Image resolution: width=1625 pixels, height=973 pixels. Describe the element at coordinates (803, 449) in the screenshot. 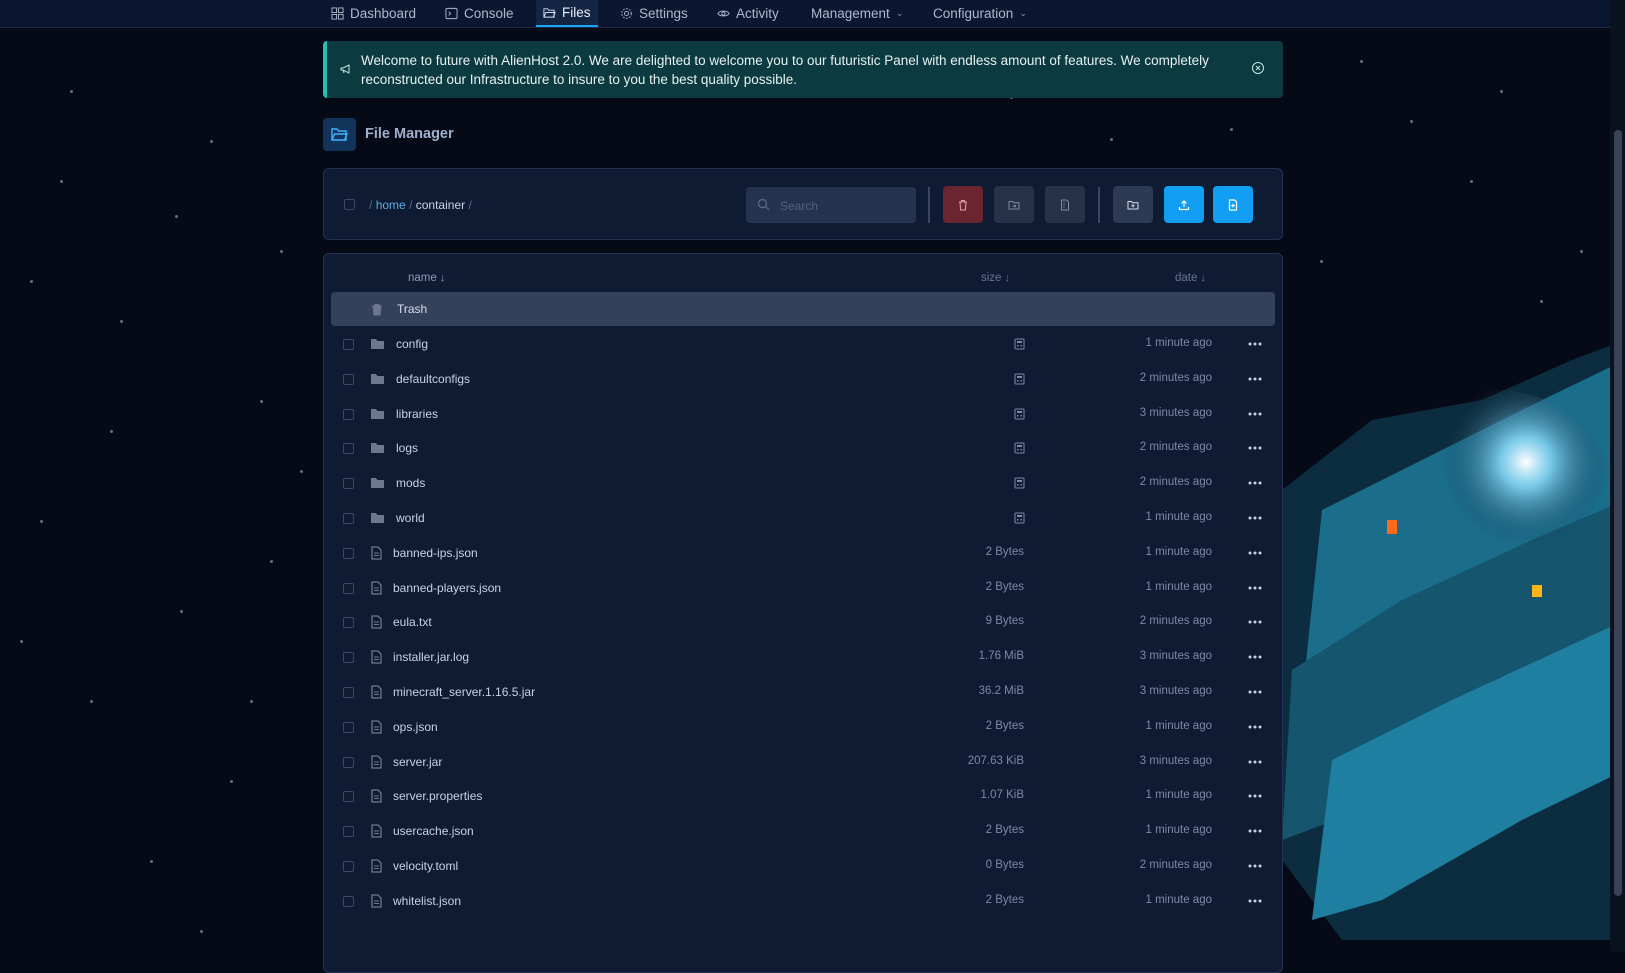

I see `table-row: logs 2 minutes ago` at that location.